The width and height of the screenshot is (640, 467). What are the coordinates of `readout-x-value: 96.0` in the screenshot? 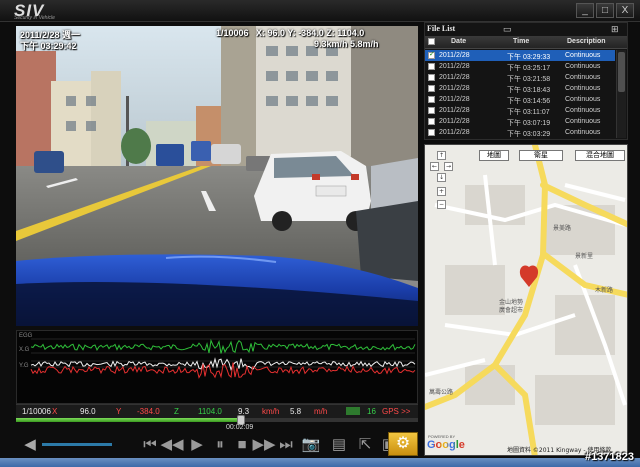 It's located at (88, 411).